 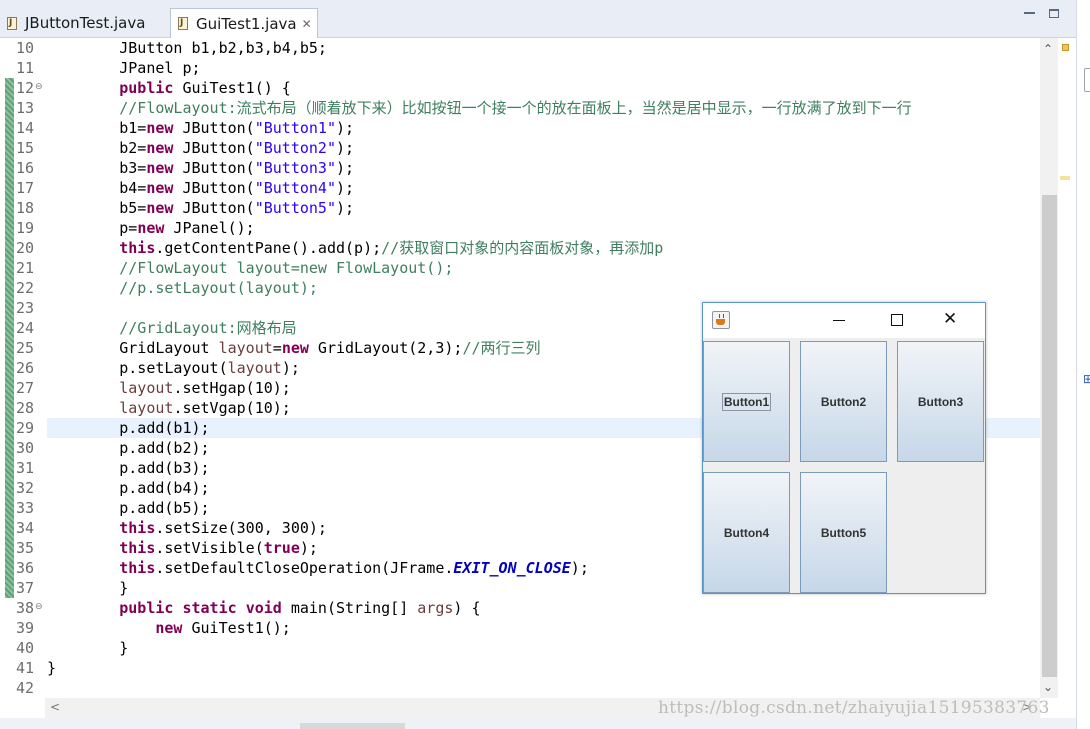 What do you see at coordinates (187, 528) in the screenshot?
I see `code-line: this.setSize(300, 300);` at bounding box center [187, 528].